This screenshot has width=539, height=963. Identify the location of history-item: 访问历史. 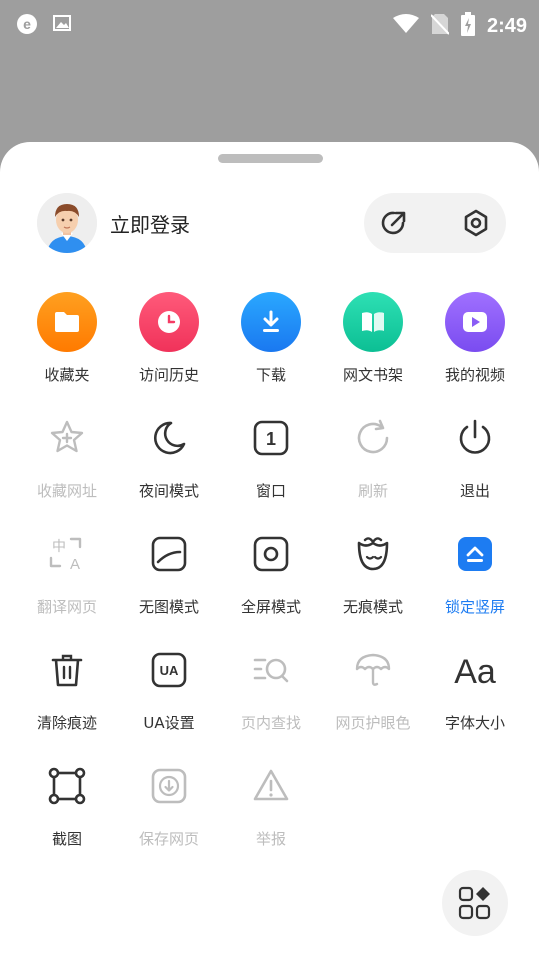
(169, 347).